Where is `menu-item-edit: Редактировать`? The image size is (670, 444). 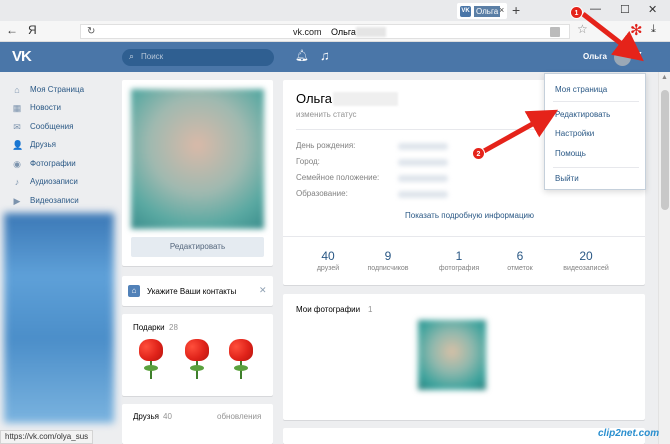
menu-item-edit: Редактировать is located at coordinates (582, 114).